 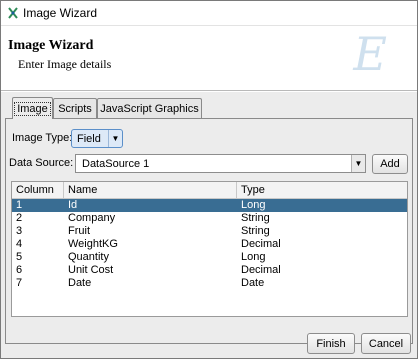 I want to click on cell-column: 5, so click(x=19, y=257).